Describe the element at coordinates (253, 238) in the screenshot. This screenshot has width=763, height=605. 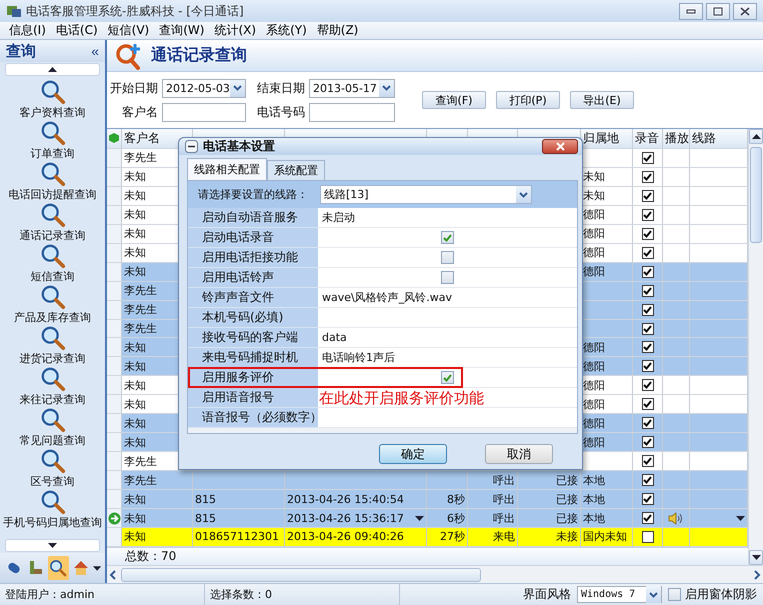
I see `property-label: 启动电话录音` at that location.